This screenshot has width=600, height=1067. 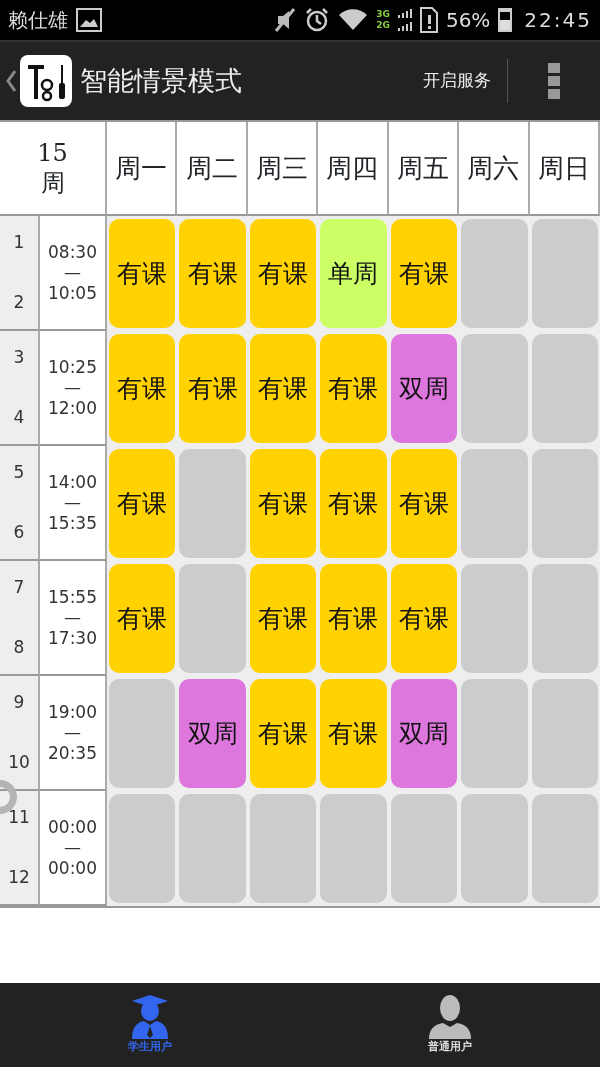 I want to click on day-header: 周二, so click(x=212, y=169).